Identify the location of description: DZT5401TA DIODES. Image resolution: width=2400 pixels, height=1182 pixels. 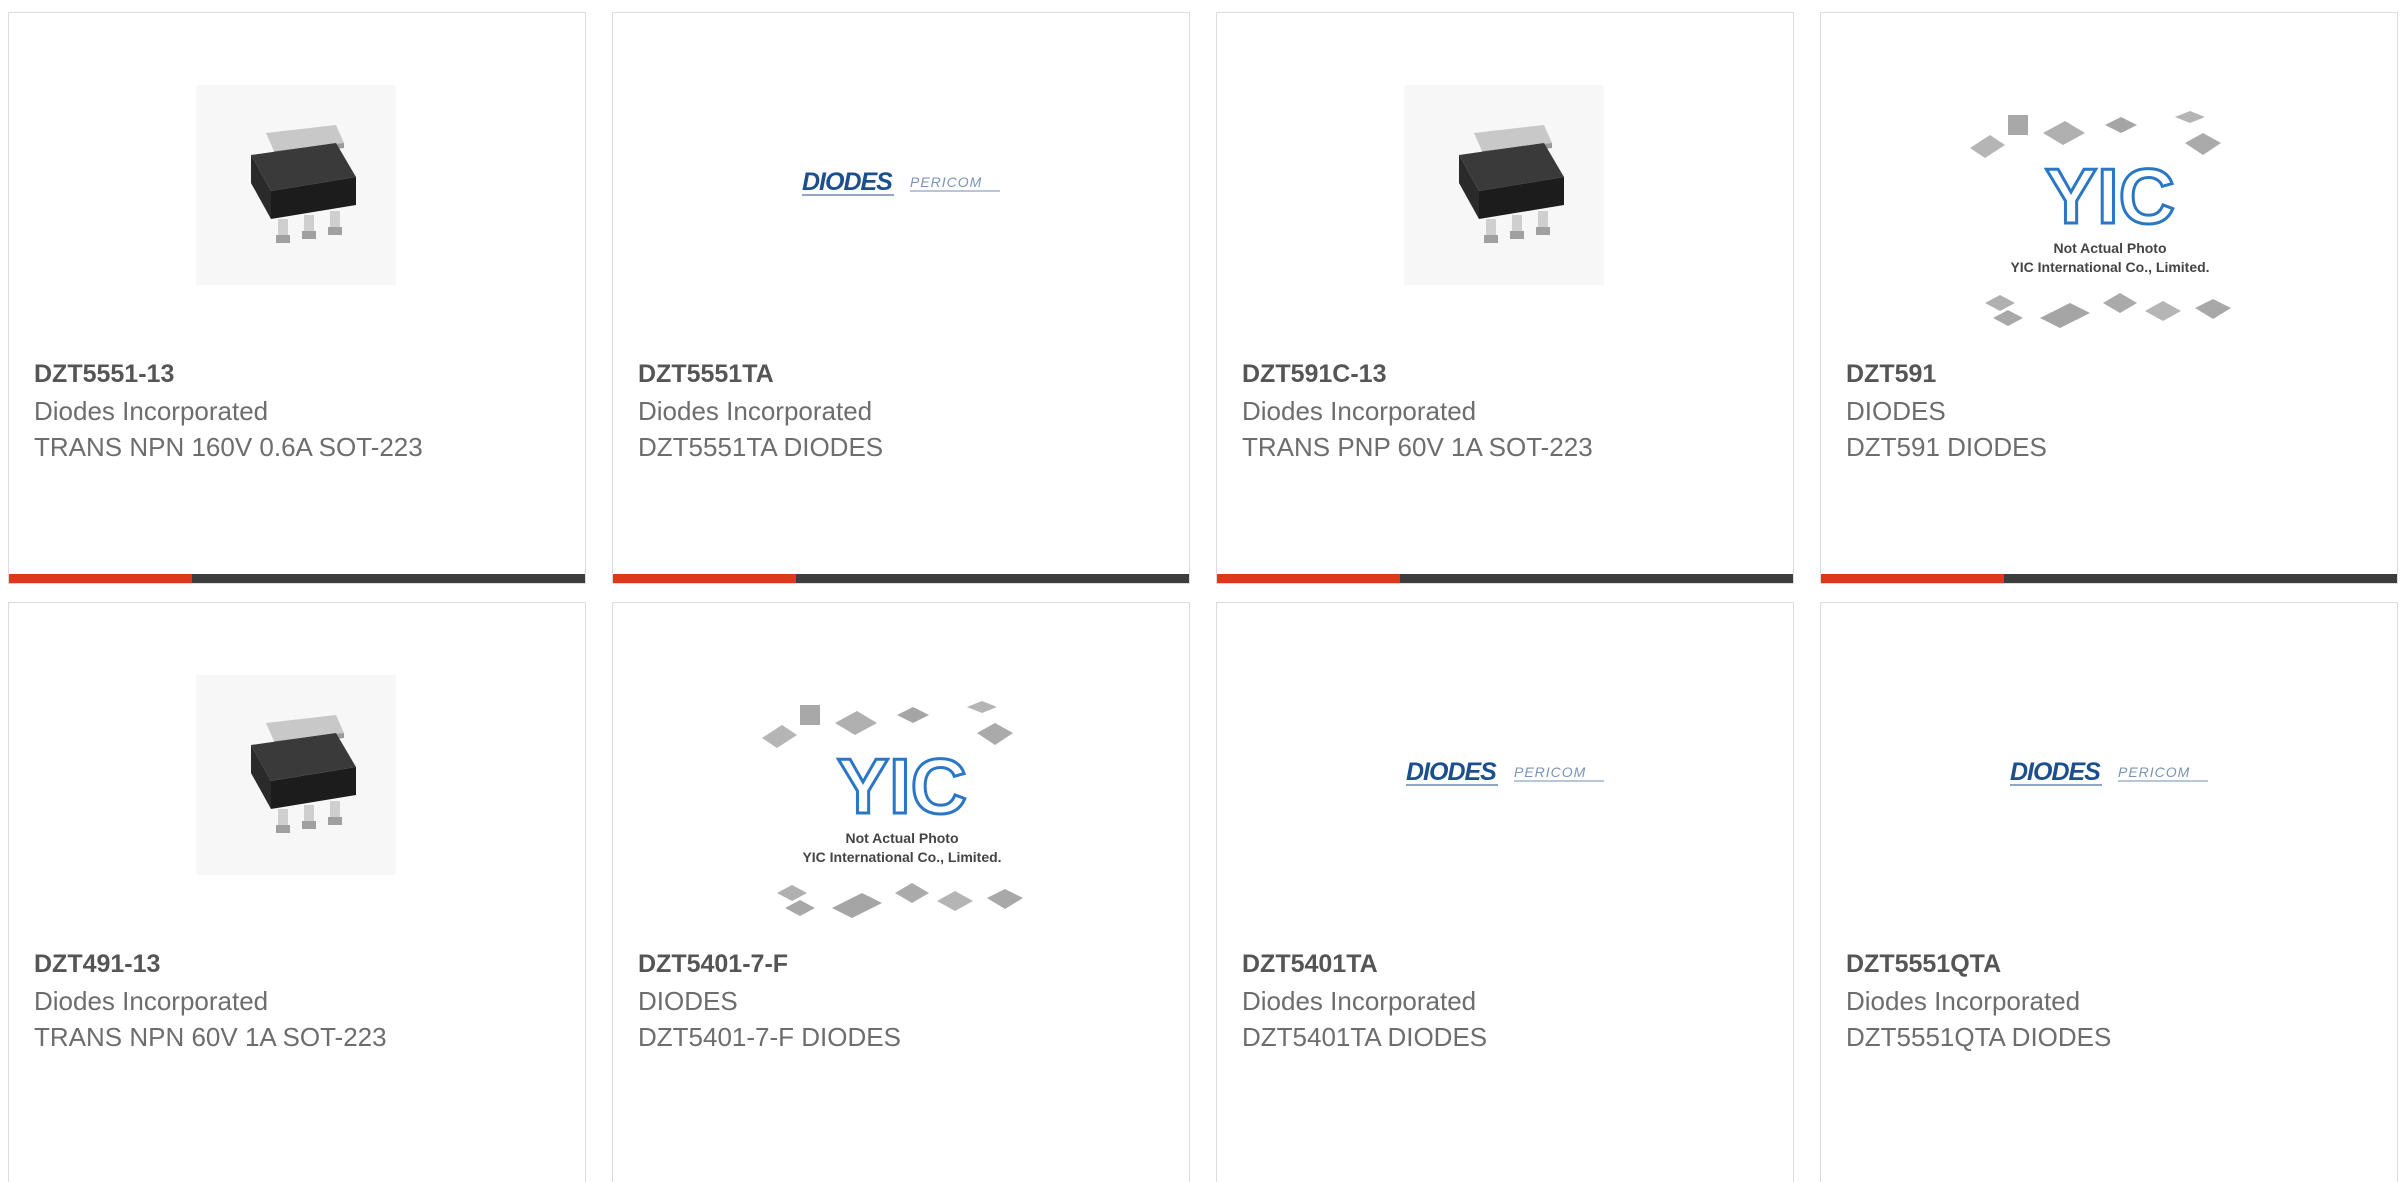
(1365, 1037).